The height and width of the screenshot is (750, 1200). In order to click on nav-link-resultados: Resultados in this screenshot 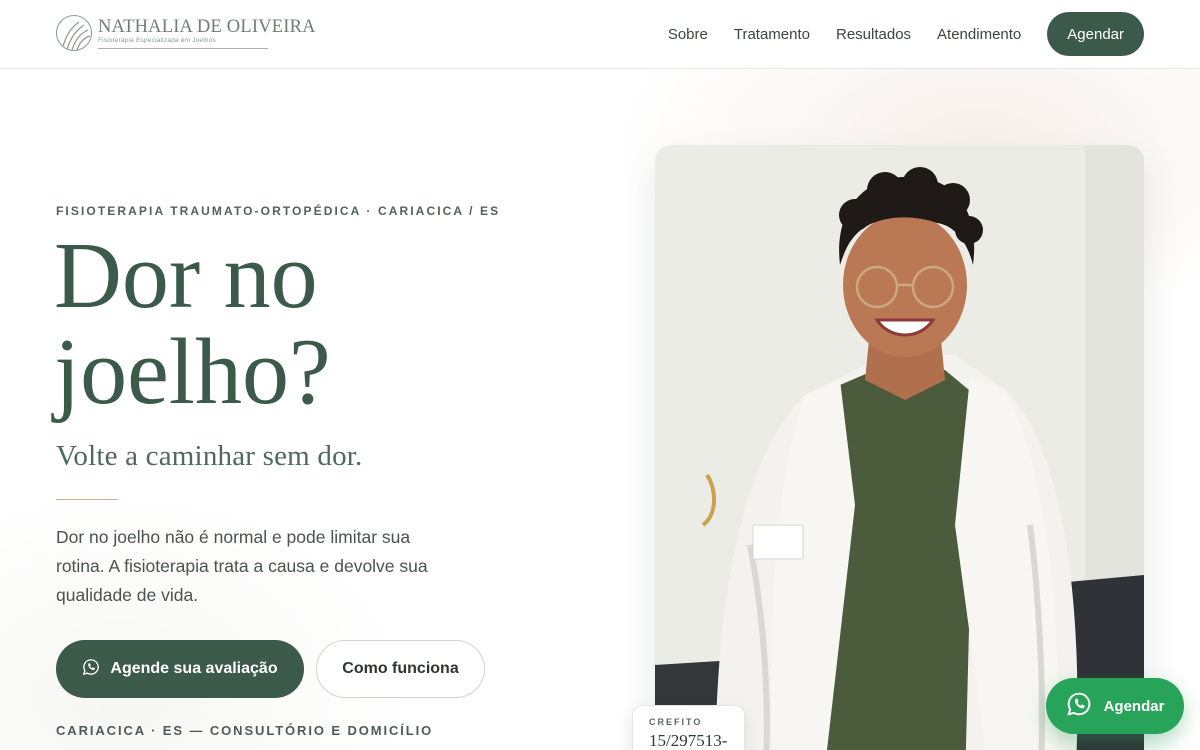, I will do `click(873, 34)`.